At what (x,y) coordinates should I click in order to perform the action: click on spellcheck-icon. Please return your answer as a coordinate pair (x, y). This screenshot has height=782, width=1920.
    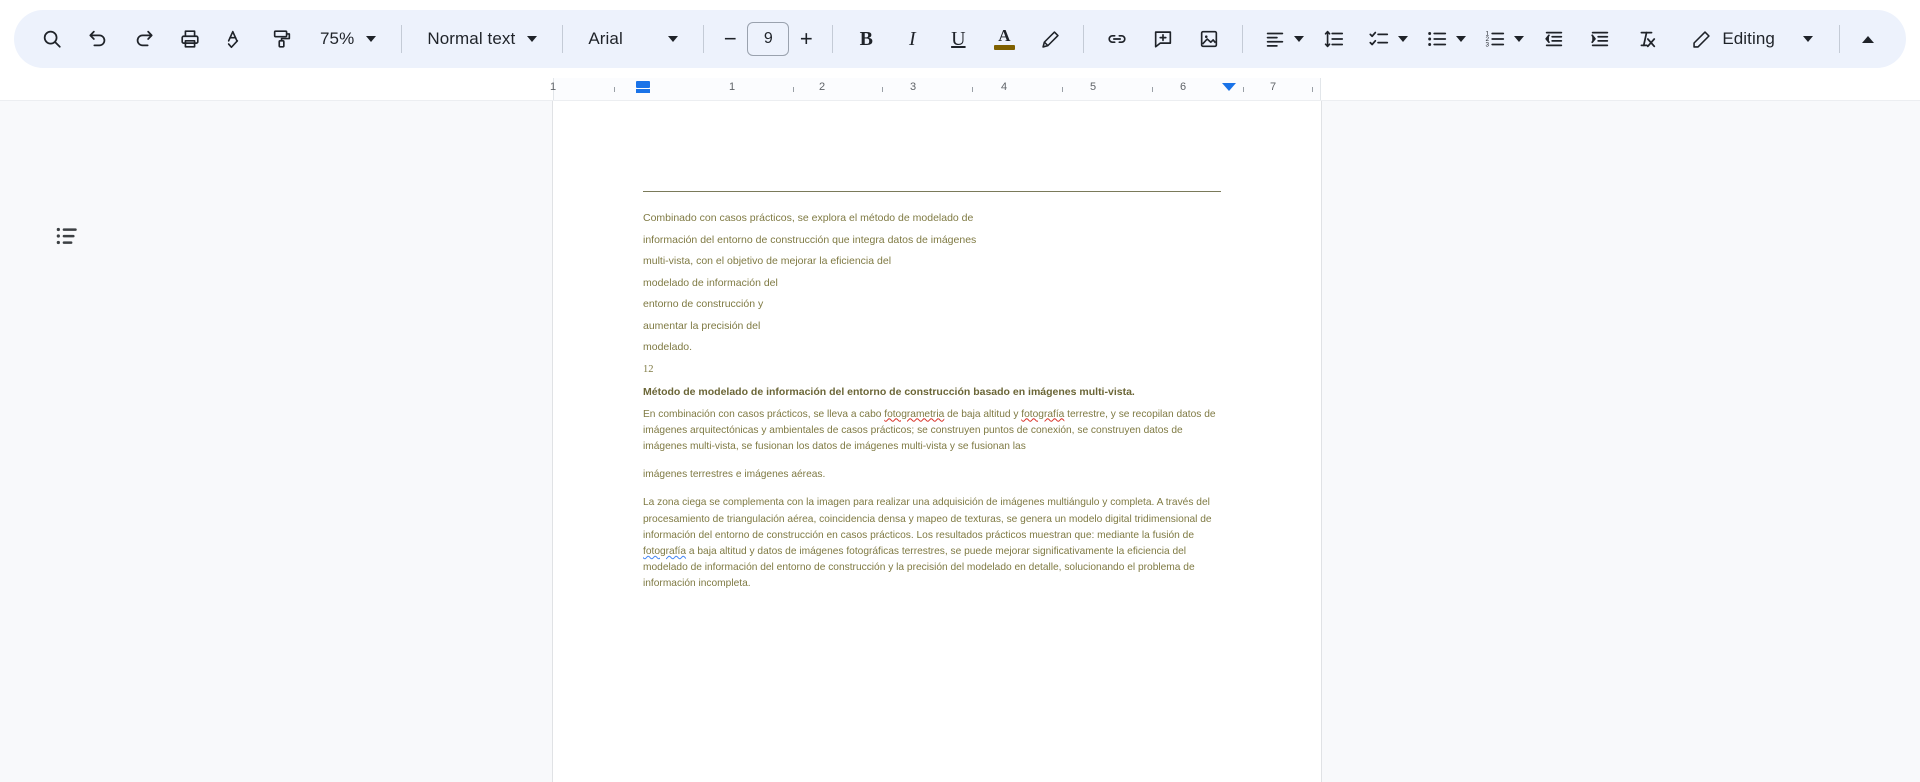
    Looking at the image, I should click on (236, 39).